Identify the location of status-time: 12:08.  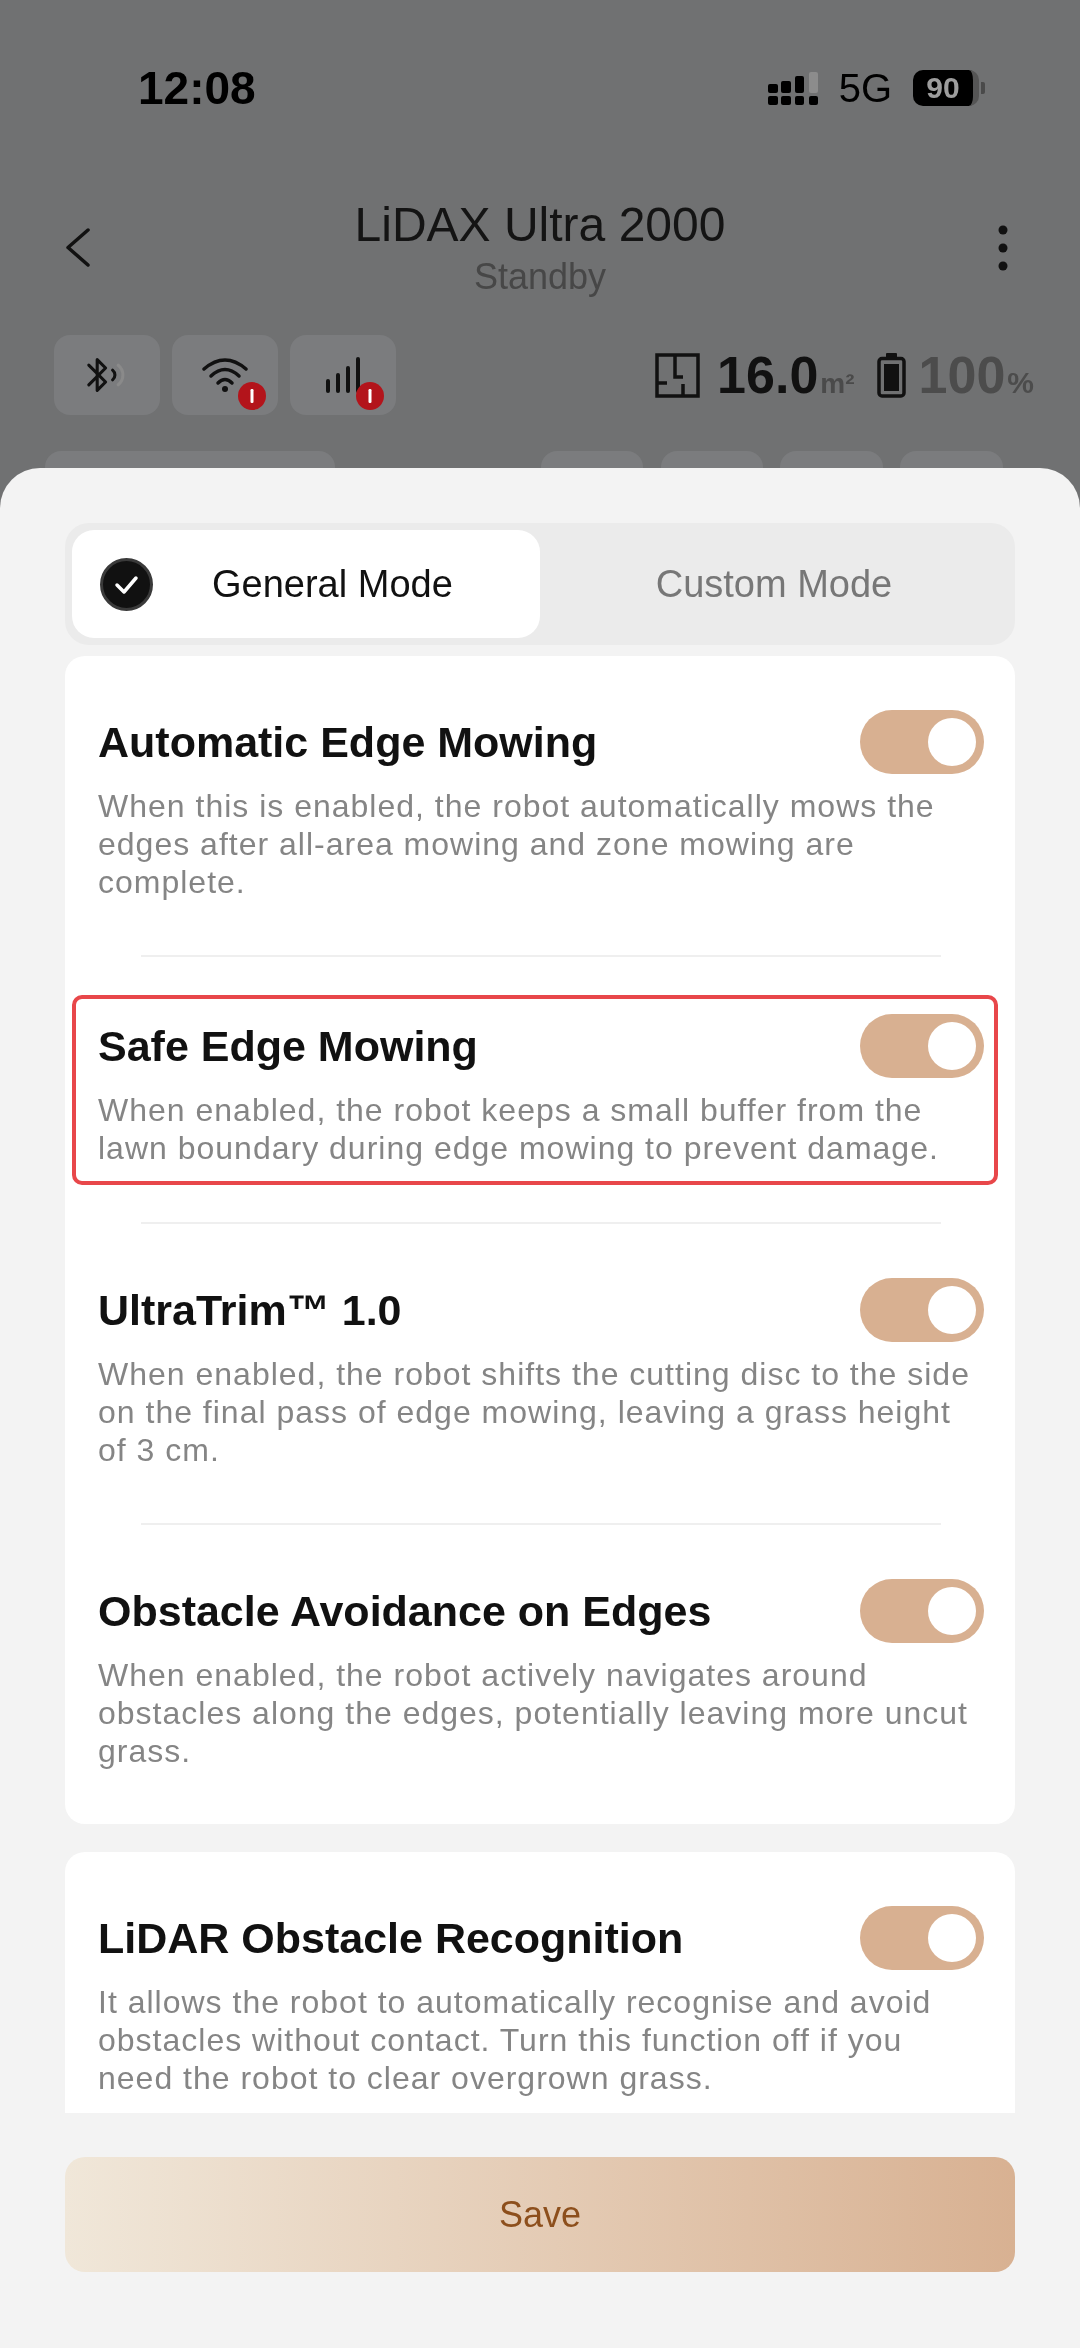
(197, 88).